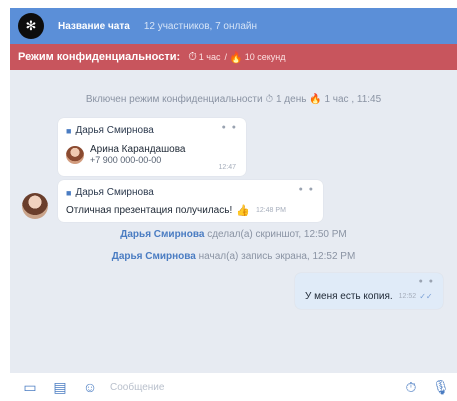  Describe the element at coordinates (277, 234) in the screenshot. I see `screenshot-action: сделал(а) скриншот, 12:50 PM` at that location.